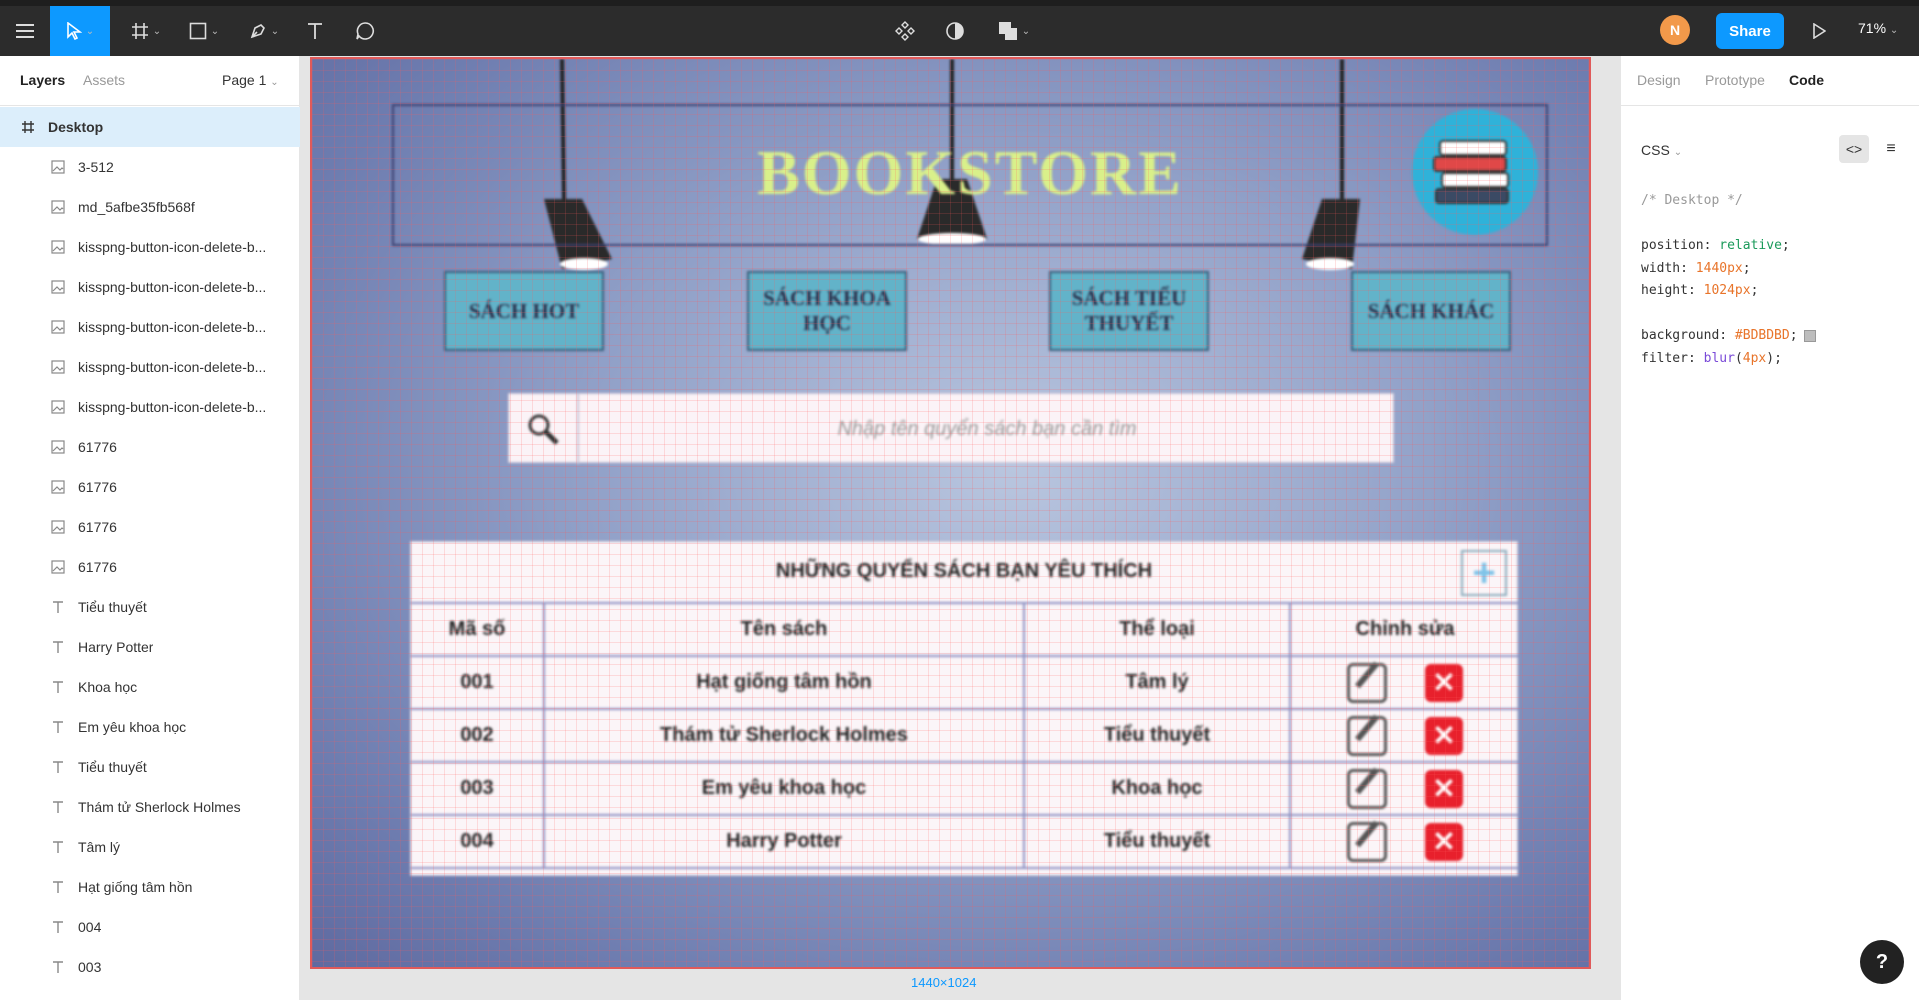 This screenshot has width=1919, height=1000. What do you see at coordinates (1484, 573) in the screenshot?
I see `add-icon: +` at bounding box center [1484, 573].